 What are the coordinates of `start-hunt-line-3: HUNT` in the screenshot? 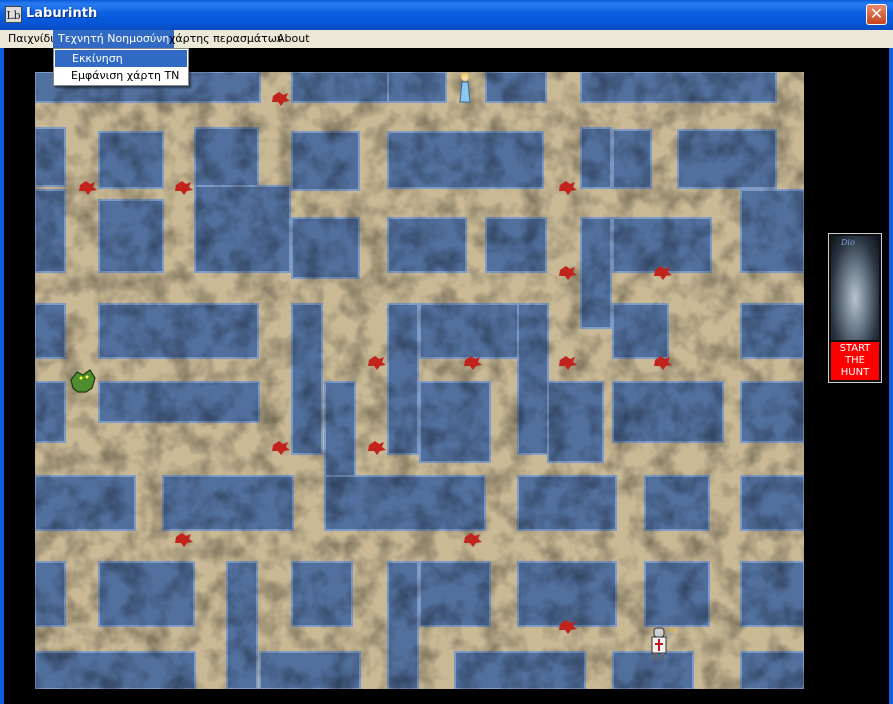 It's located at (855, 372).